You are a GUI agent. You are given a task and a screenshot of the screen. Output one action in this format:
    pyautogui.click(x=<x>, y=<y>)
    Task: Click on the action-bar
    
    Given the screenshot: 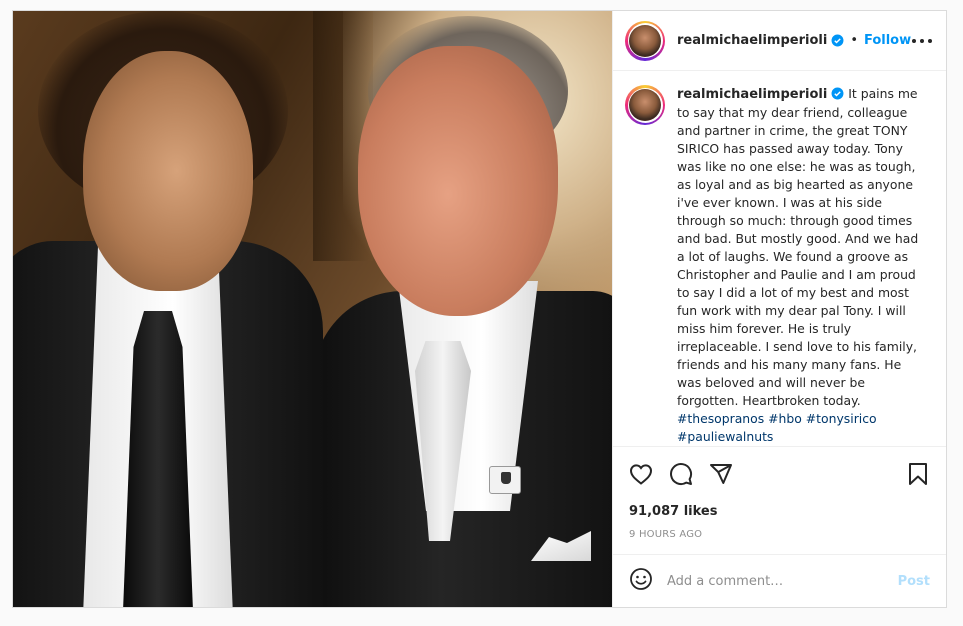 What is the action you would take?
    pyautogui.click(x=779, y=473)
    